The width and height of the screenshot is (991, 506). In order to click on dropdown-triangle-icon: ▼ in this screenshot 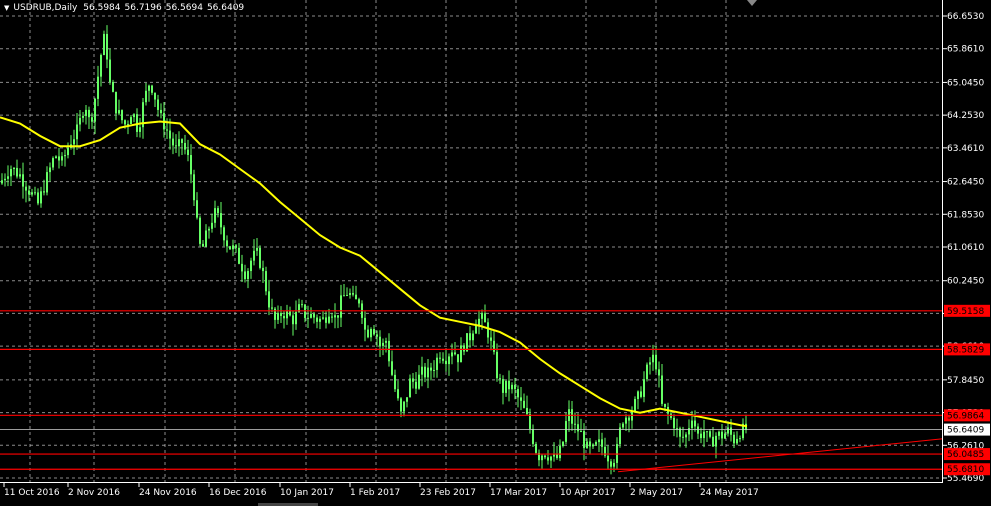, I will do `click(6, 8)`.